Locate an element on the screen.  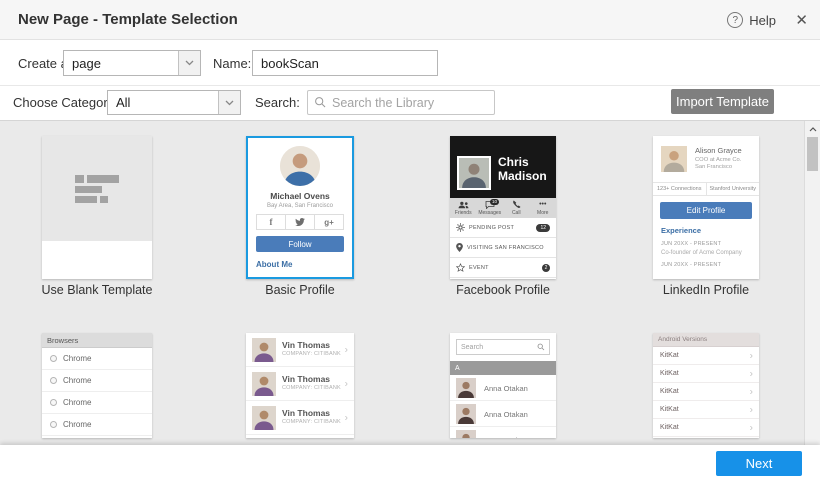
more-icon: ••• More is located at coordinates (543, 208).